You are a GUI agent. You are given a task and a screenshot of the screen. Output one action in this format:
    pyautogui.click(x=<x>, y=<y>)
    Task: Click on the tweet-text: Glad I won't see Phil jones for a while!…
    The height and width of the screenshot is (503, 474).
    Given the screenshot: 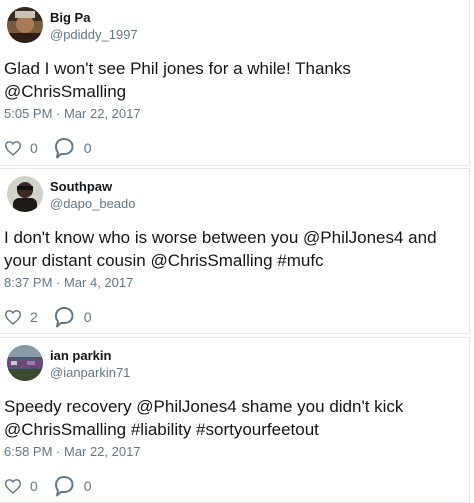 What is the action you would take?
    pyautogui.click(x=234, y=80)
    